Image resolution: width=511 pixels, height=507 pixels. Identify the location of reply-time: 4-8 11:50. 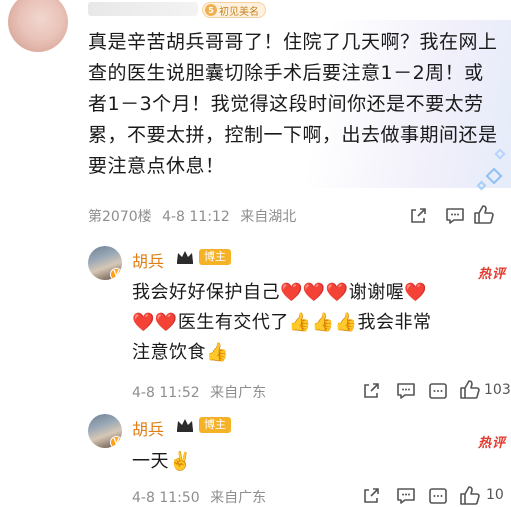
(166, 498).